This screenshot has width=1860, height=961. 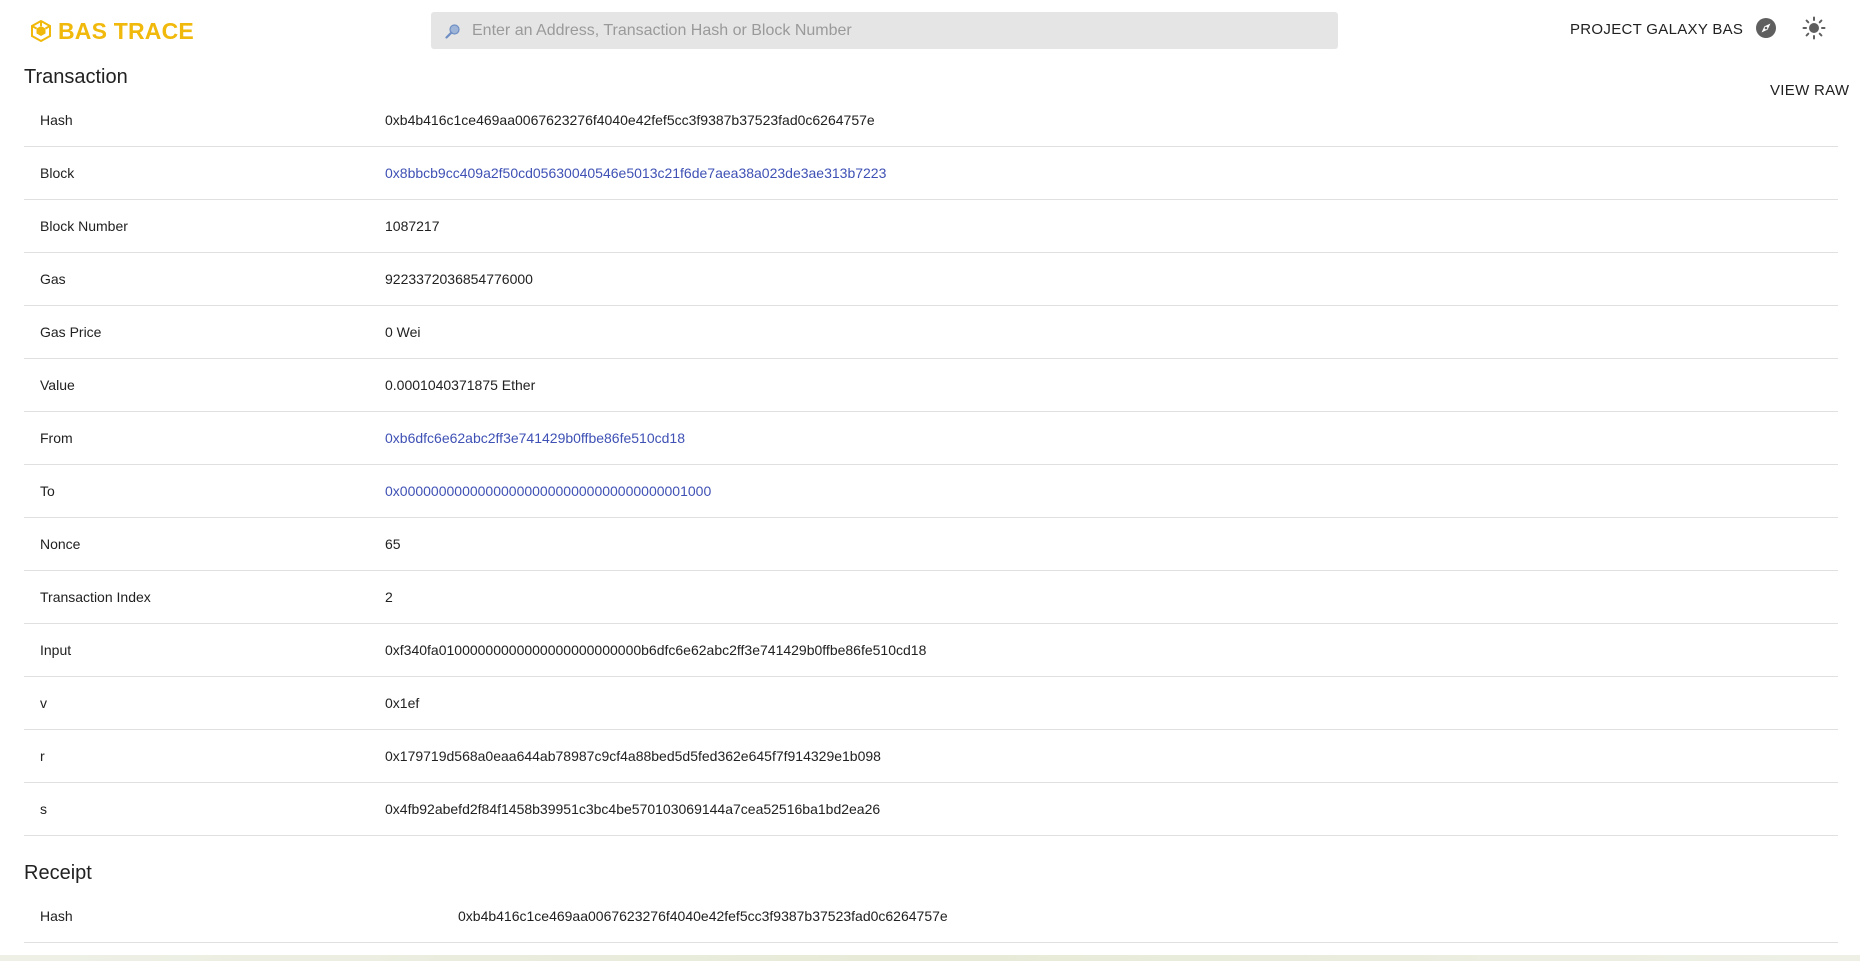 What do you see at coordinates (126, 30) in the screenshot?
I see `logo-text: BAS TRACE` at bounding box center [126, 30].